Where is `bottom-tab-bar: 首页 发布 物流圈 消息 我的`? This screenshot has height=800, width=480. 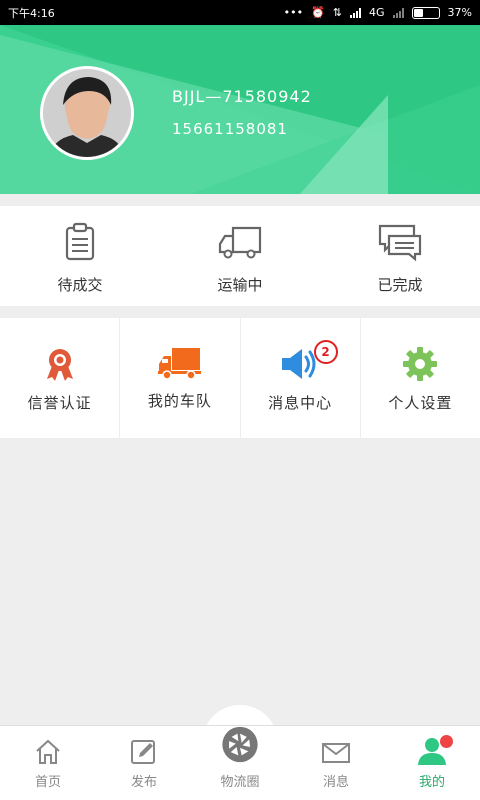 bottom-tab-bar: 首页 发布 物流圈 消息 我的 is located at coordinates (240, 762).